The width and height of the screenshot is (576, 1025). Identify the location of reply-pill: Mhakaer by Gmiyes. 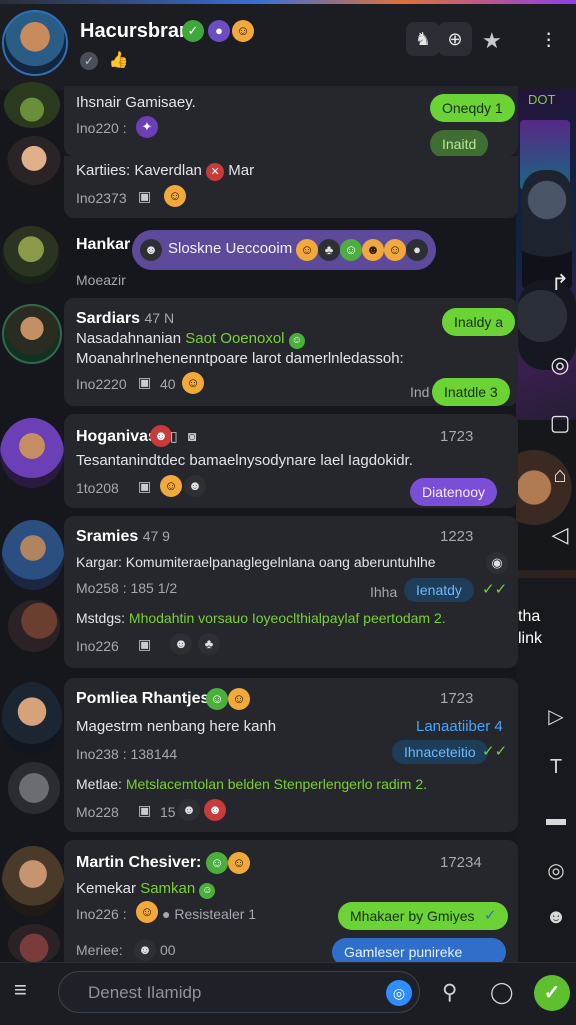
(423, 916).